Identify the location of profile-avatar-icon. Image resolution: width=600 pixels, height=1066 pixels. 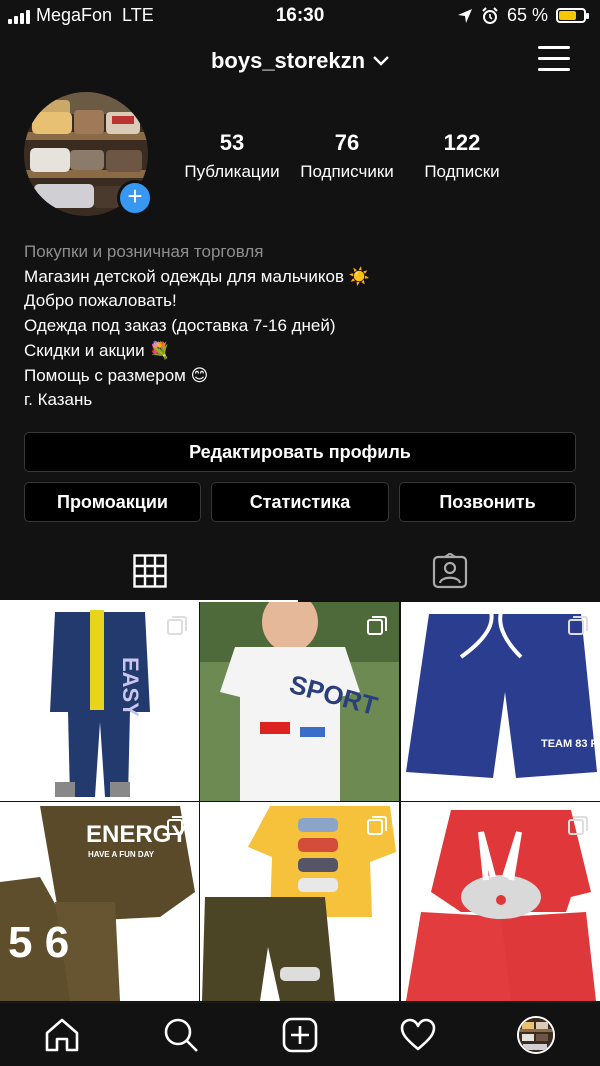
(536, 1035).